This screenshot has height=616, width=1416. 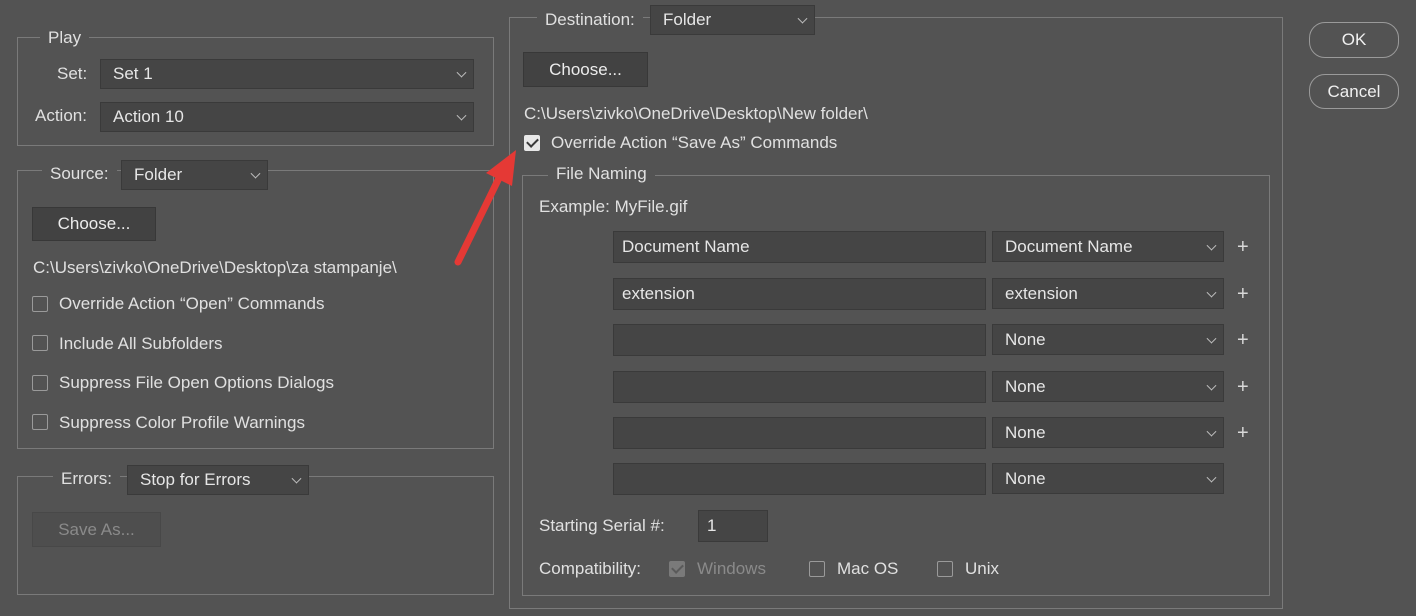 What do you see at coordinates (194, 175) in the screenshot?
I see `source-select: Folder` at bounding box center [194, 175].